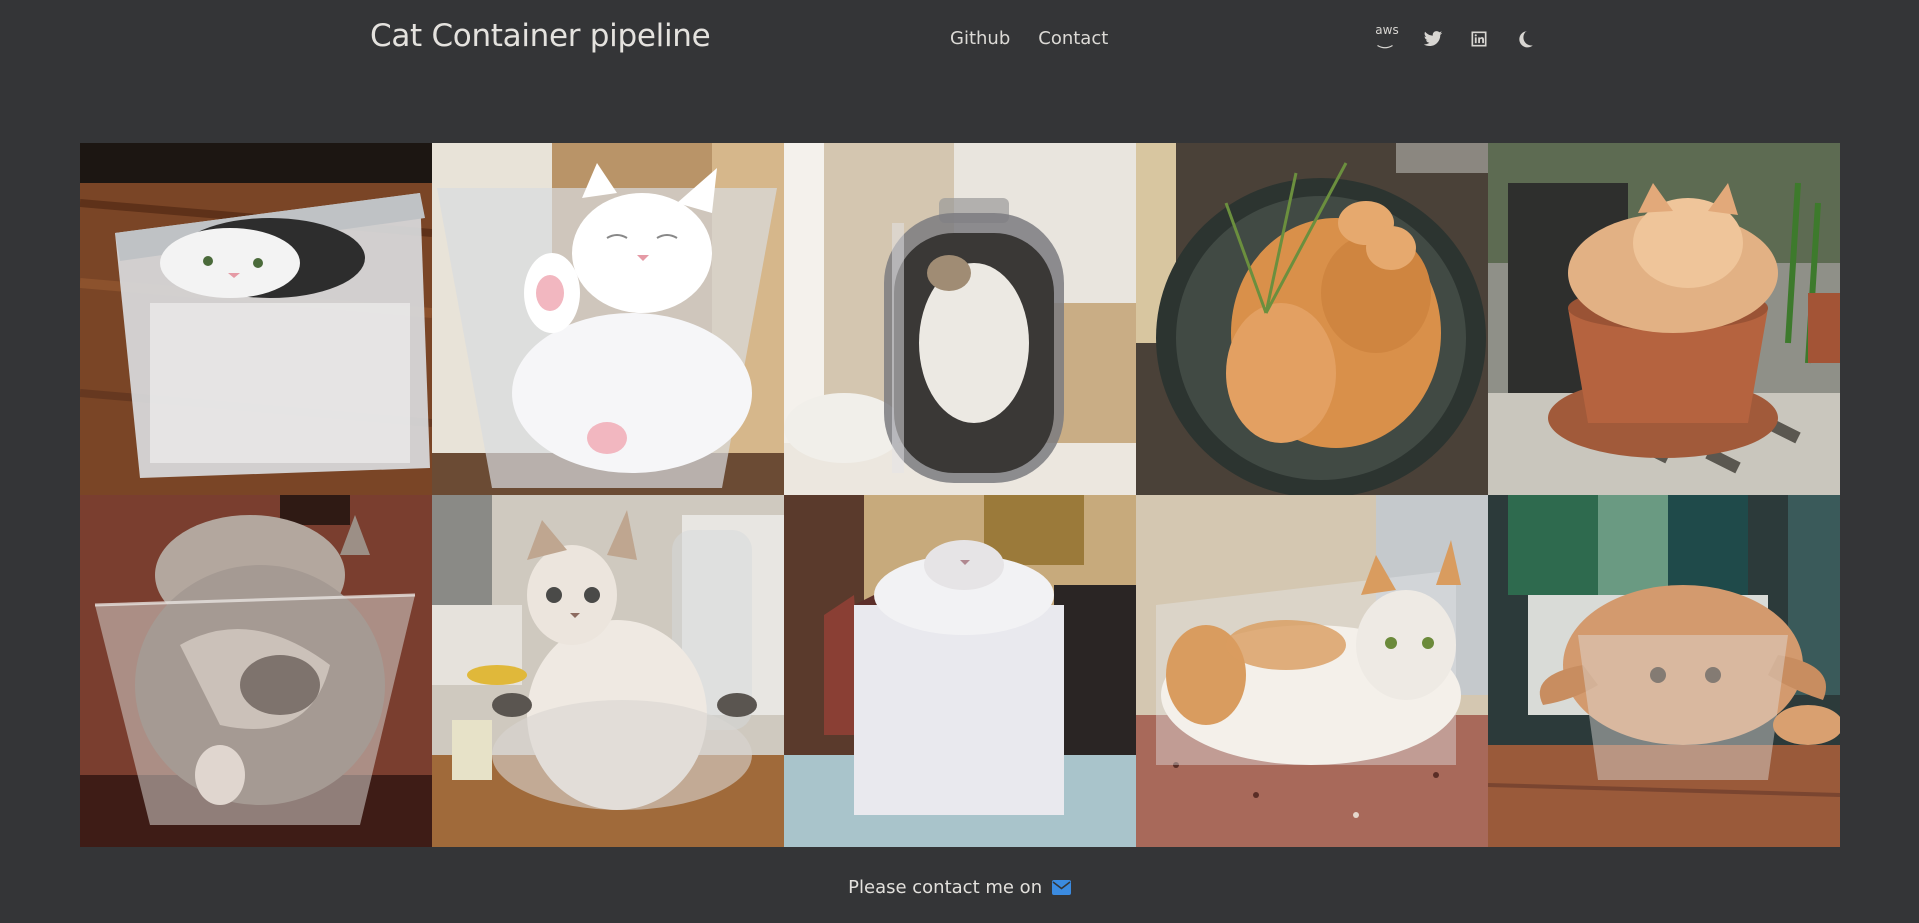  What do you see at coordinates (980, 38) in the screenshot?
I see `nav-link-github: Github` at bounding box center [980, 38].